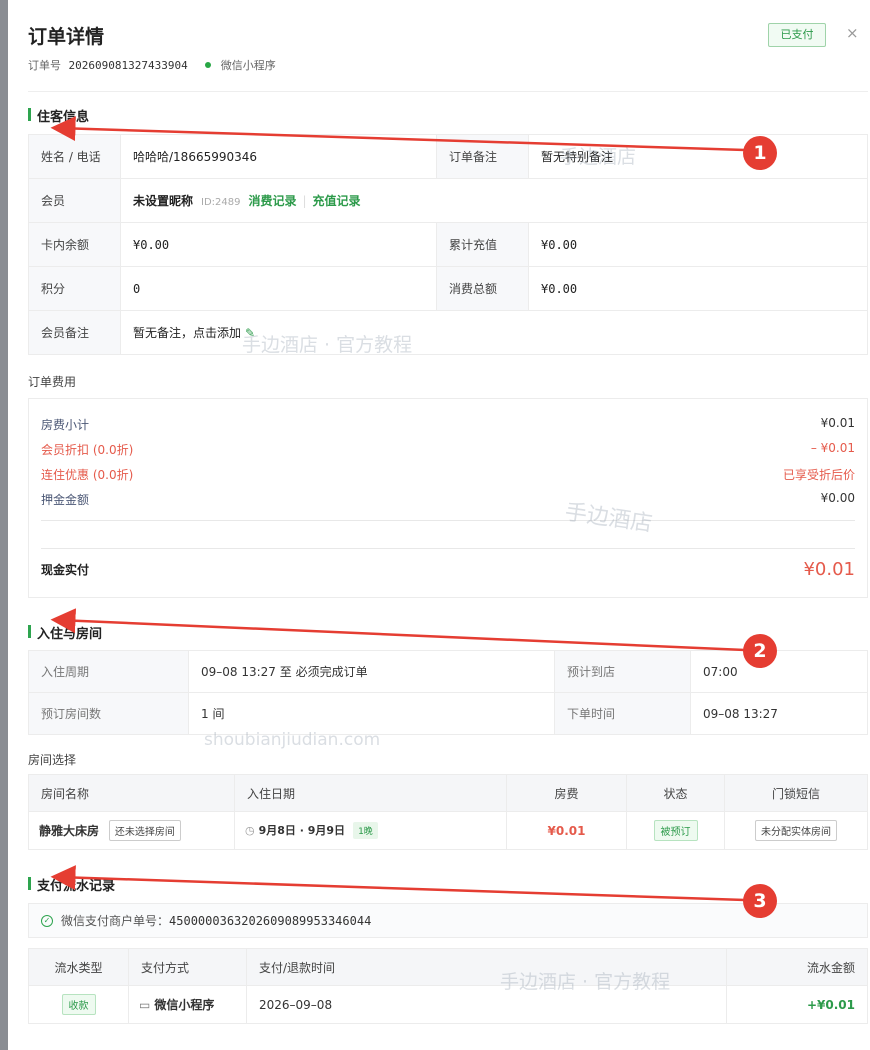 The image size is (870, 1050). What do you see at coordinates (65, 570) in the screenshot?
I see `cash-paid-label: 现金实付` at bounding box center [65, 570].